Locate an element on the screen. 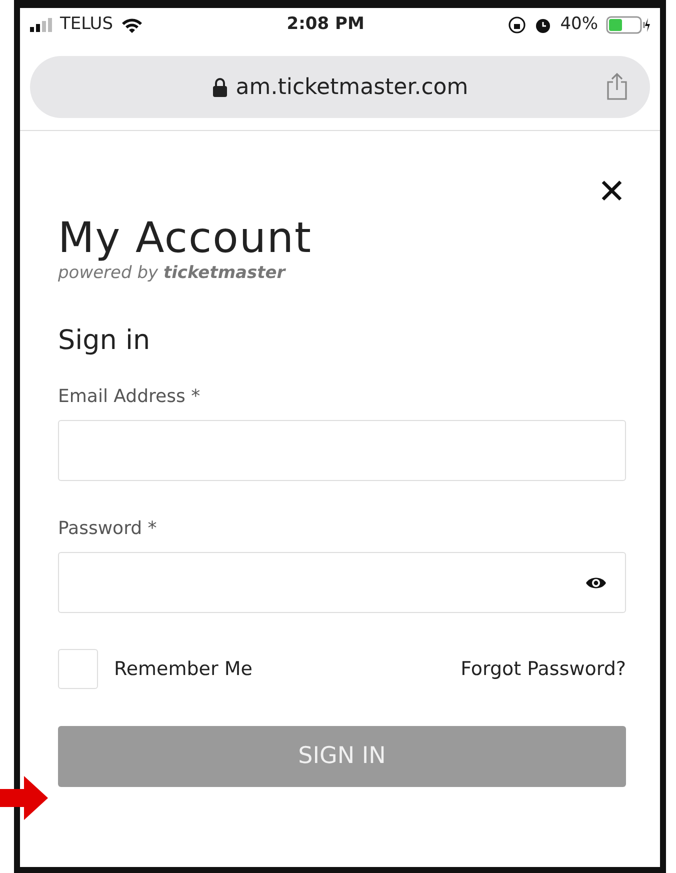 The width and height of the screenshot is (676, 873). password-field is located at coordinates (342, 583).